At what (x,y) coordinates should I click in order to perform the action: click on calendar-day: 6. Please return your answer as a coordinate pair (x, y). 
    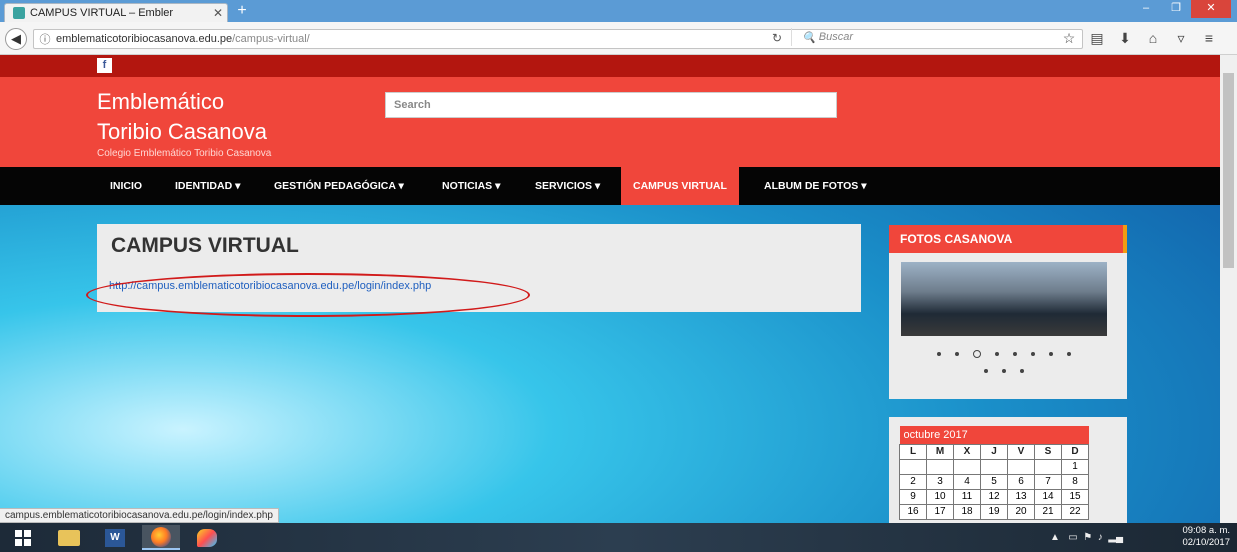
    Looking at the image, I should click on (1021, 481).